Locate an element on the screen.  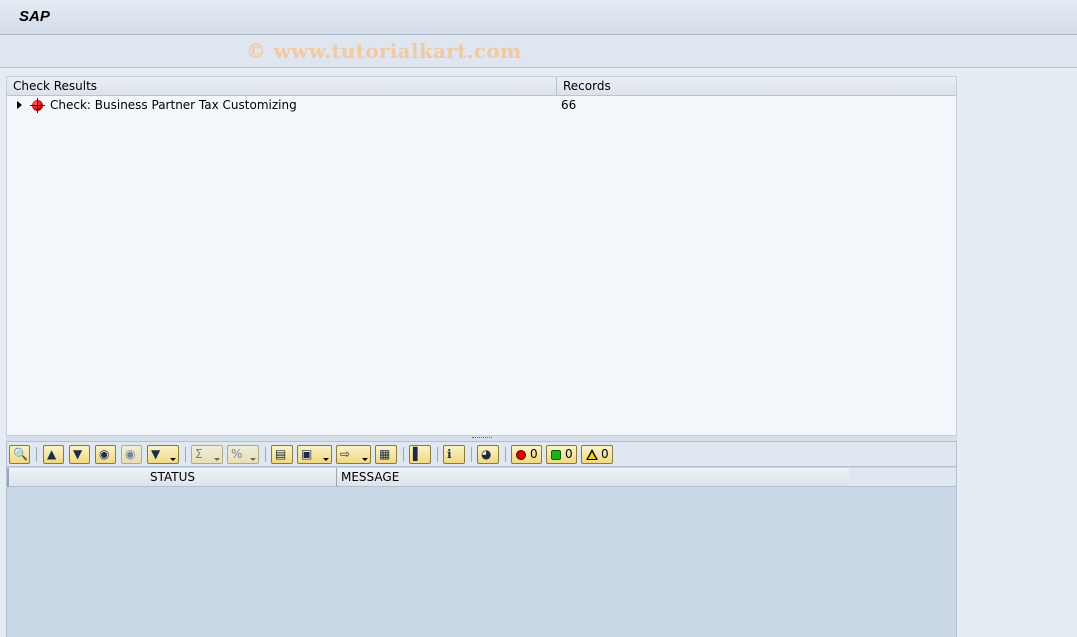
export-button: ⇨ is located at coordinates (353, 454).